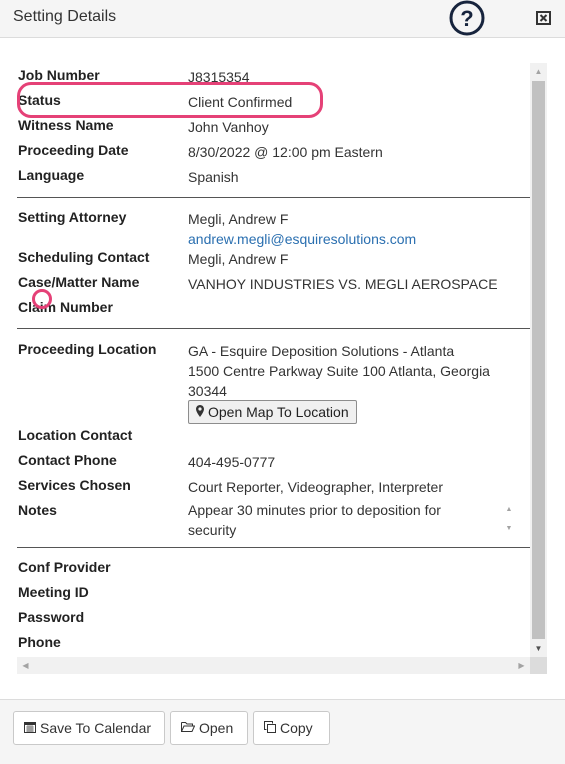 This screenshot has height=764, width=565. I want to click on row-language: Language Spanish, so click(273, 178).